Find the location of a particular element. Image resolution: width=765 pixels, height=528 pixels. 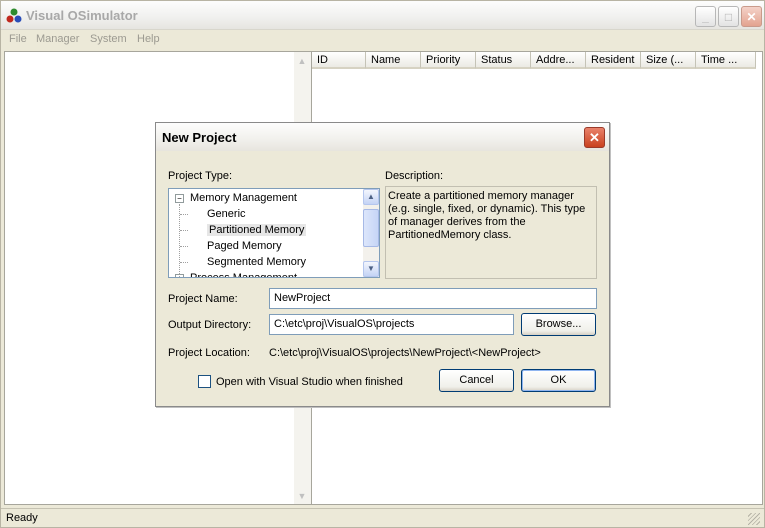

cancel-button: Cancel is located at coordinates (476, 380).